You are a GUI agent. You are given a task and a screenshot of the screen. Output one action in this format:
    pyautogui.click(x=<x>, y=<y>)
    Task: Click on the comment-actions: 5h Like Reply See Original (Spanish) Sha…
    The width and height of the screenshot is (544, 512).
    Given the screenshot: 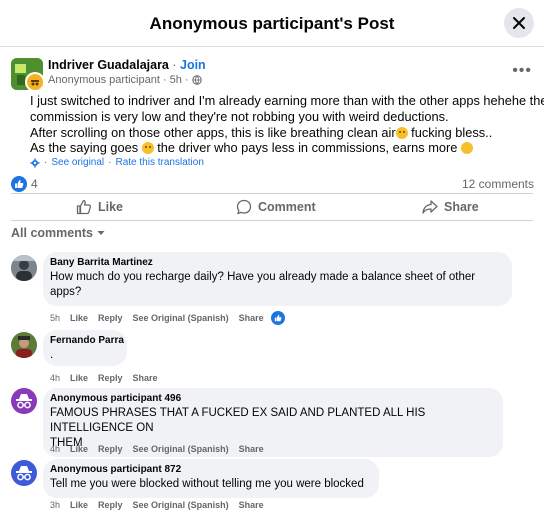 What is the action you would take?
    pyautogui.click(x=167, y=318)
    